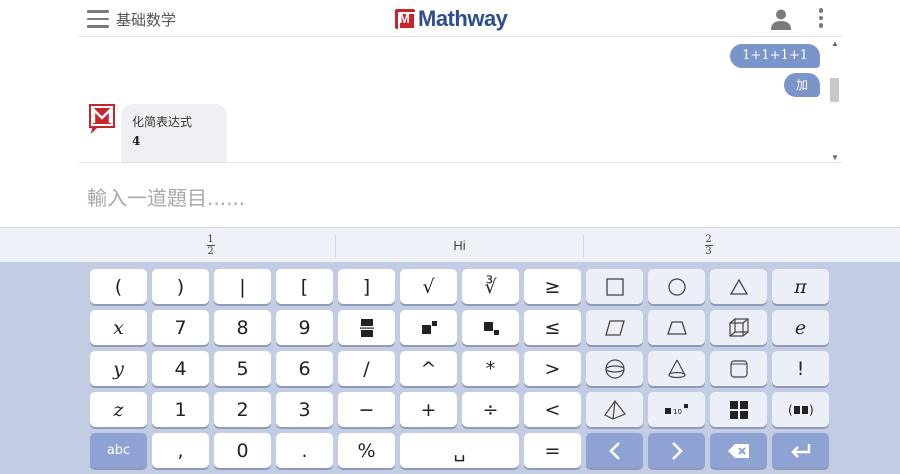 This screenshot has height=474, width=900. I want to click on circle-icon, so click(676, 286).